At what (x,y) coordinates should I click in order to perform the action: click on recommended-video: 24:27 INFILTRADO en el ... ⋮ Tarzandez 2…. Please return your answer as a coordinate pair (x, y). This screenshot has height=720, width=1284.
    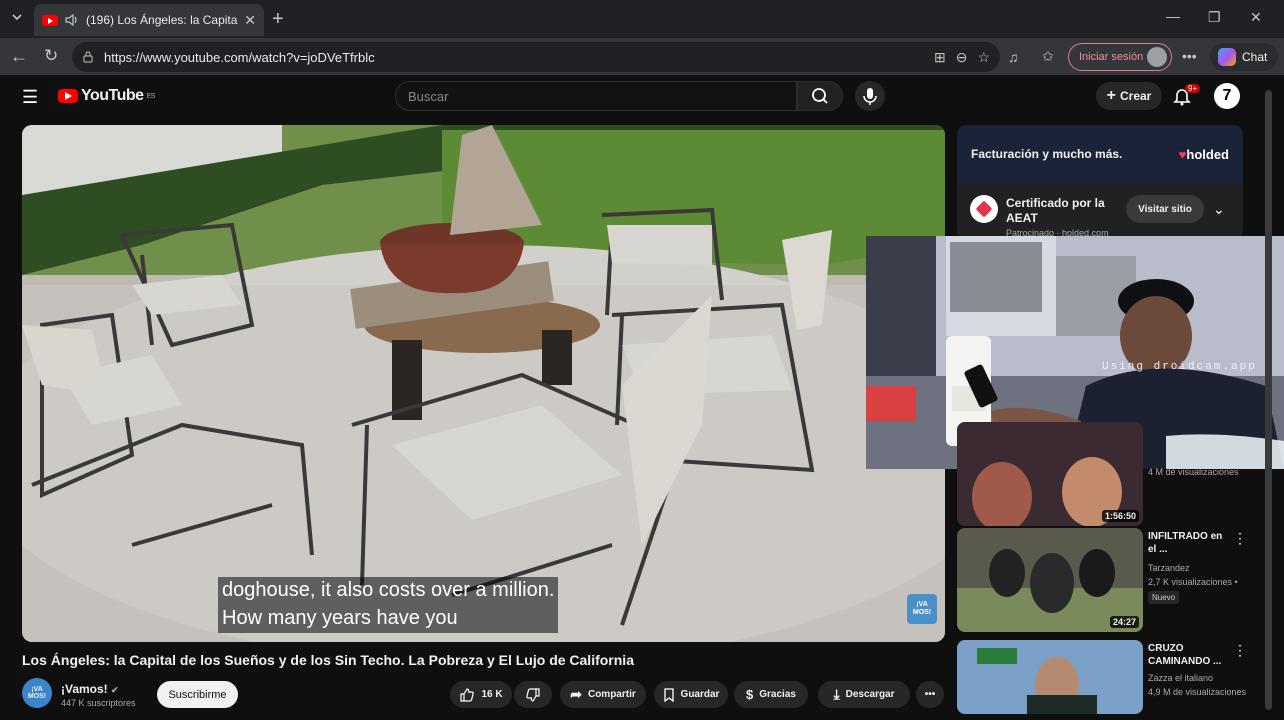
    Looking at the image, I should click on (1112, 580).